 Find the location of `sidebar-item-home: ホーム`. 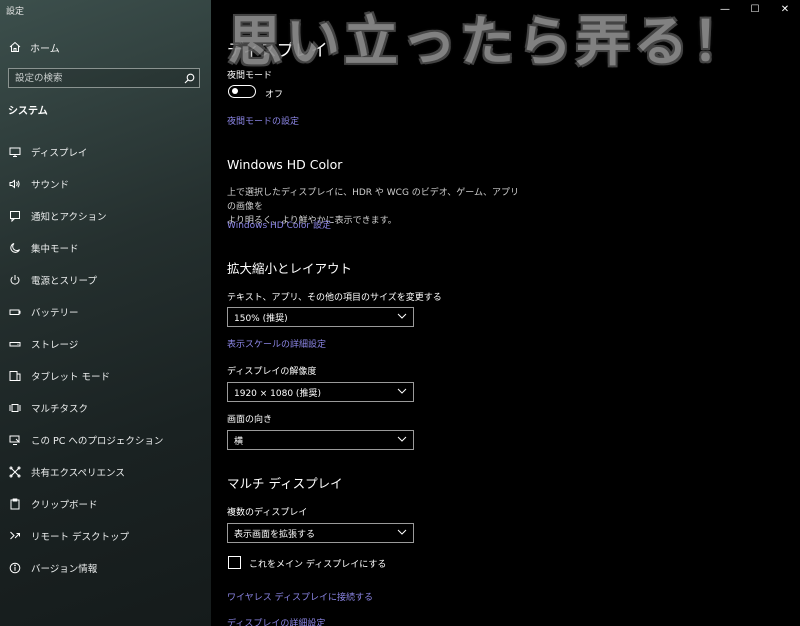

sidebar-item-home: ホーム is located at coordinates (34, 47).